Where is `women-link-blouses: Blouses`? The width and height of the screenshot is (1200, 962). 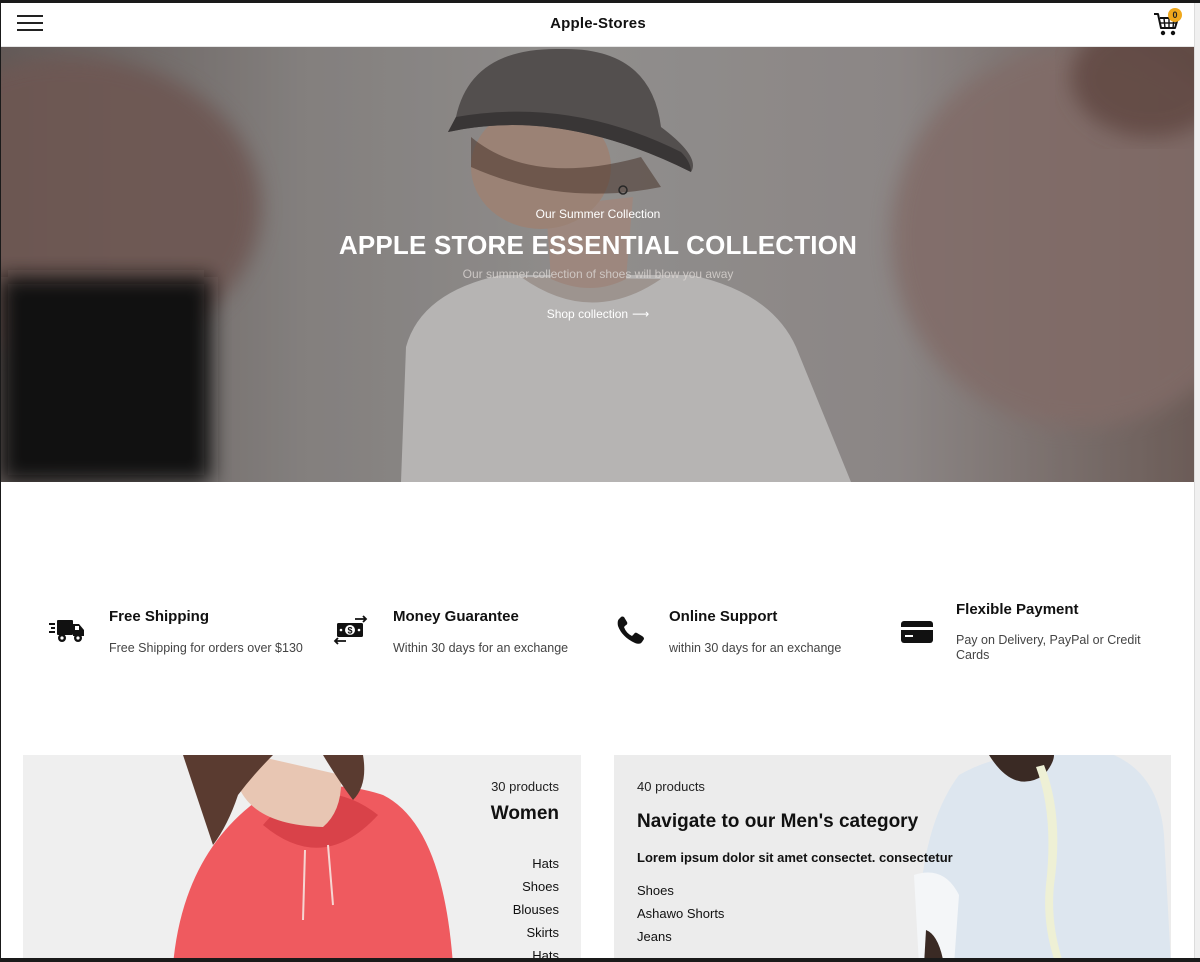 women-link-blouses: Blouses is located at coordinates (536, 909).